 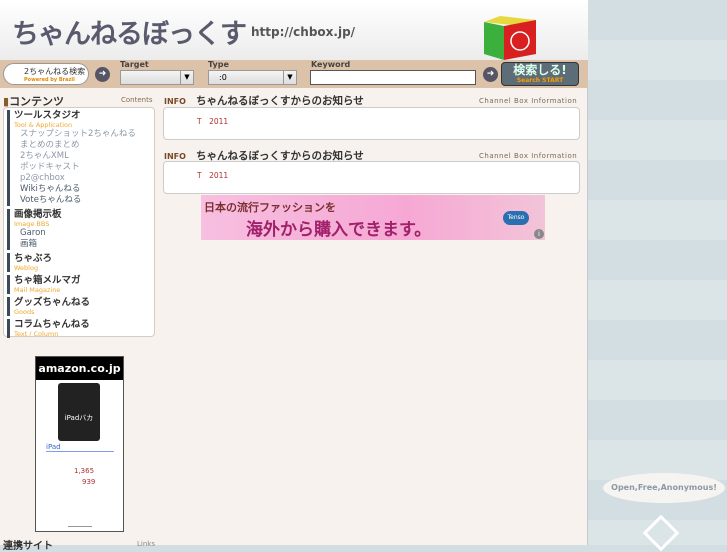 I want to click on target-select: ▼, so click(x=157, y=77).